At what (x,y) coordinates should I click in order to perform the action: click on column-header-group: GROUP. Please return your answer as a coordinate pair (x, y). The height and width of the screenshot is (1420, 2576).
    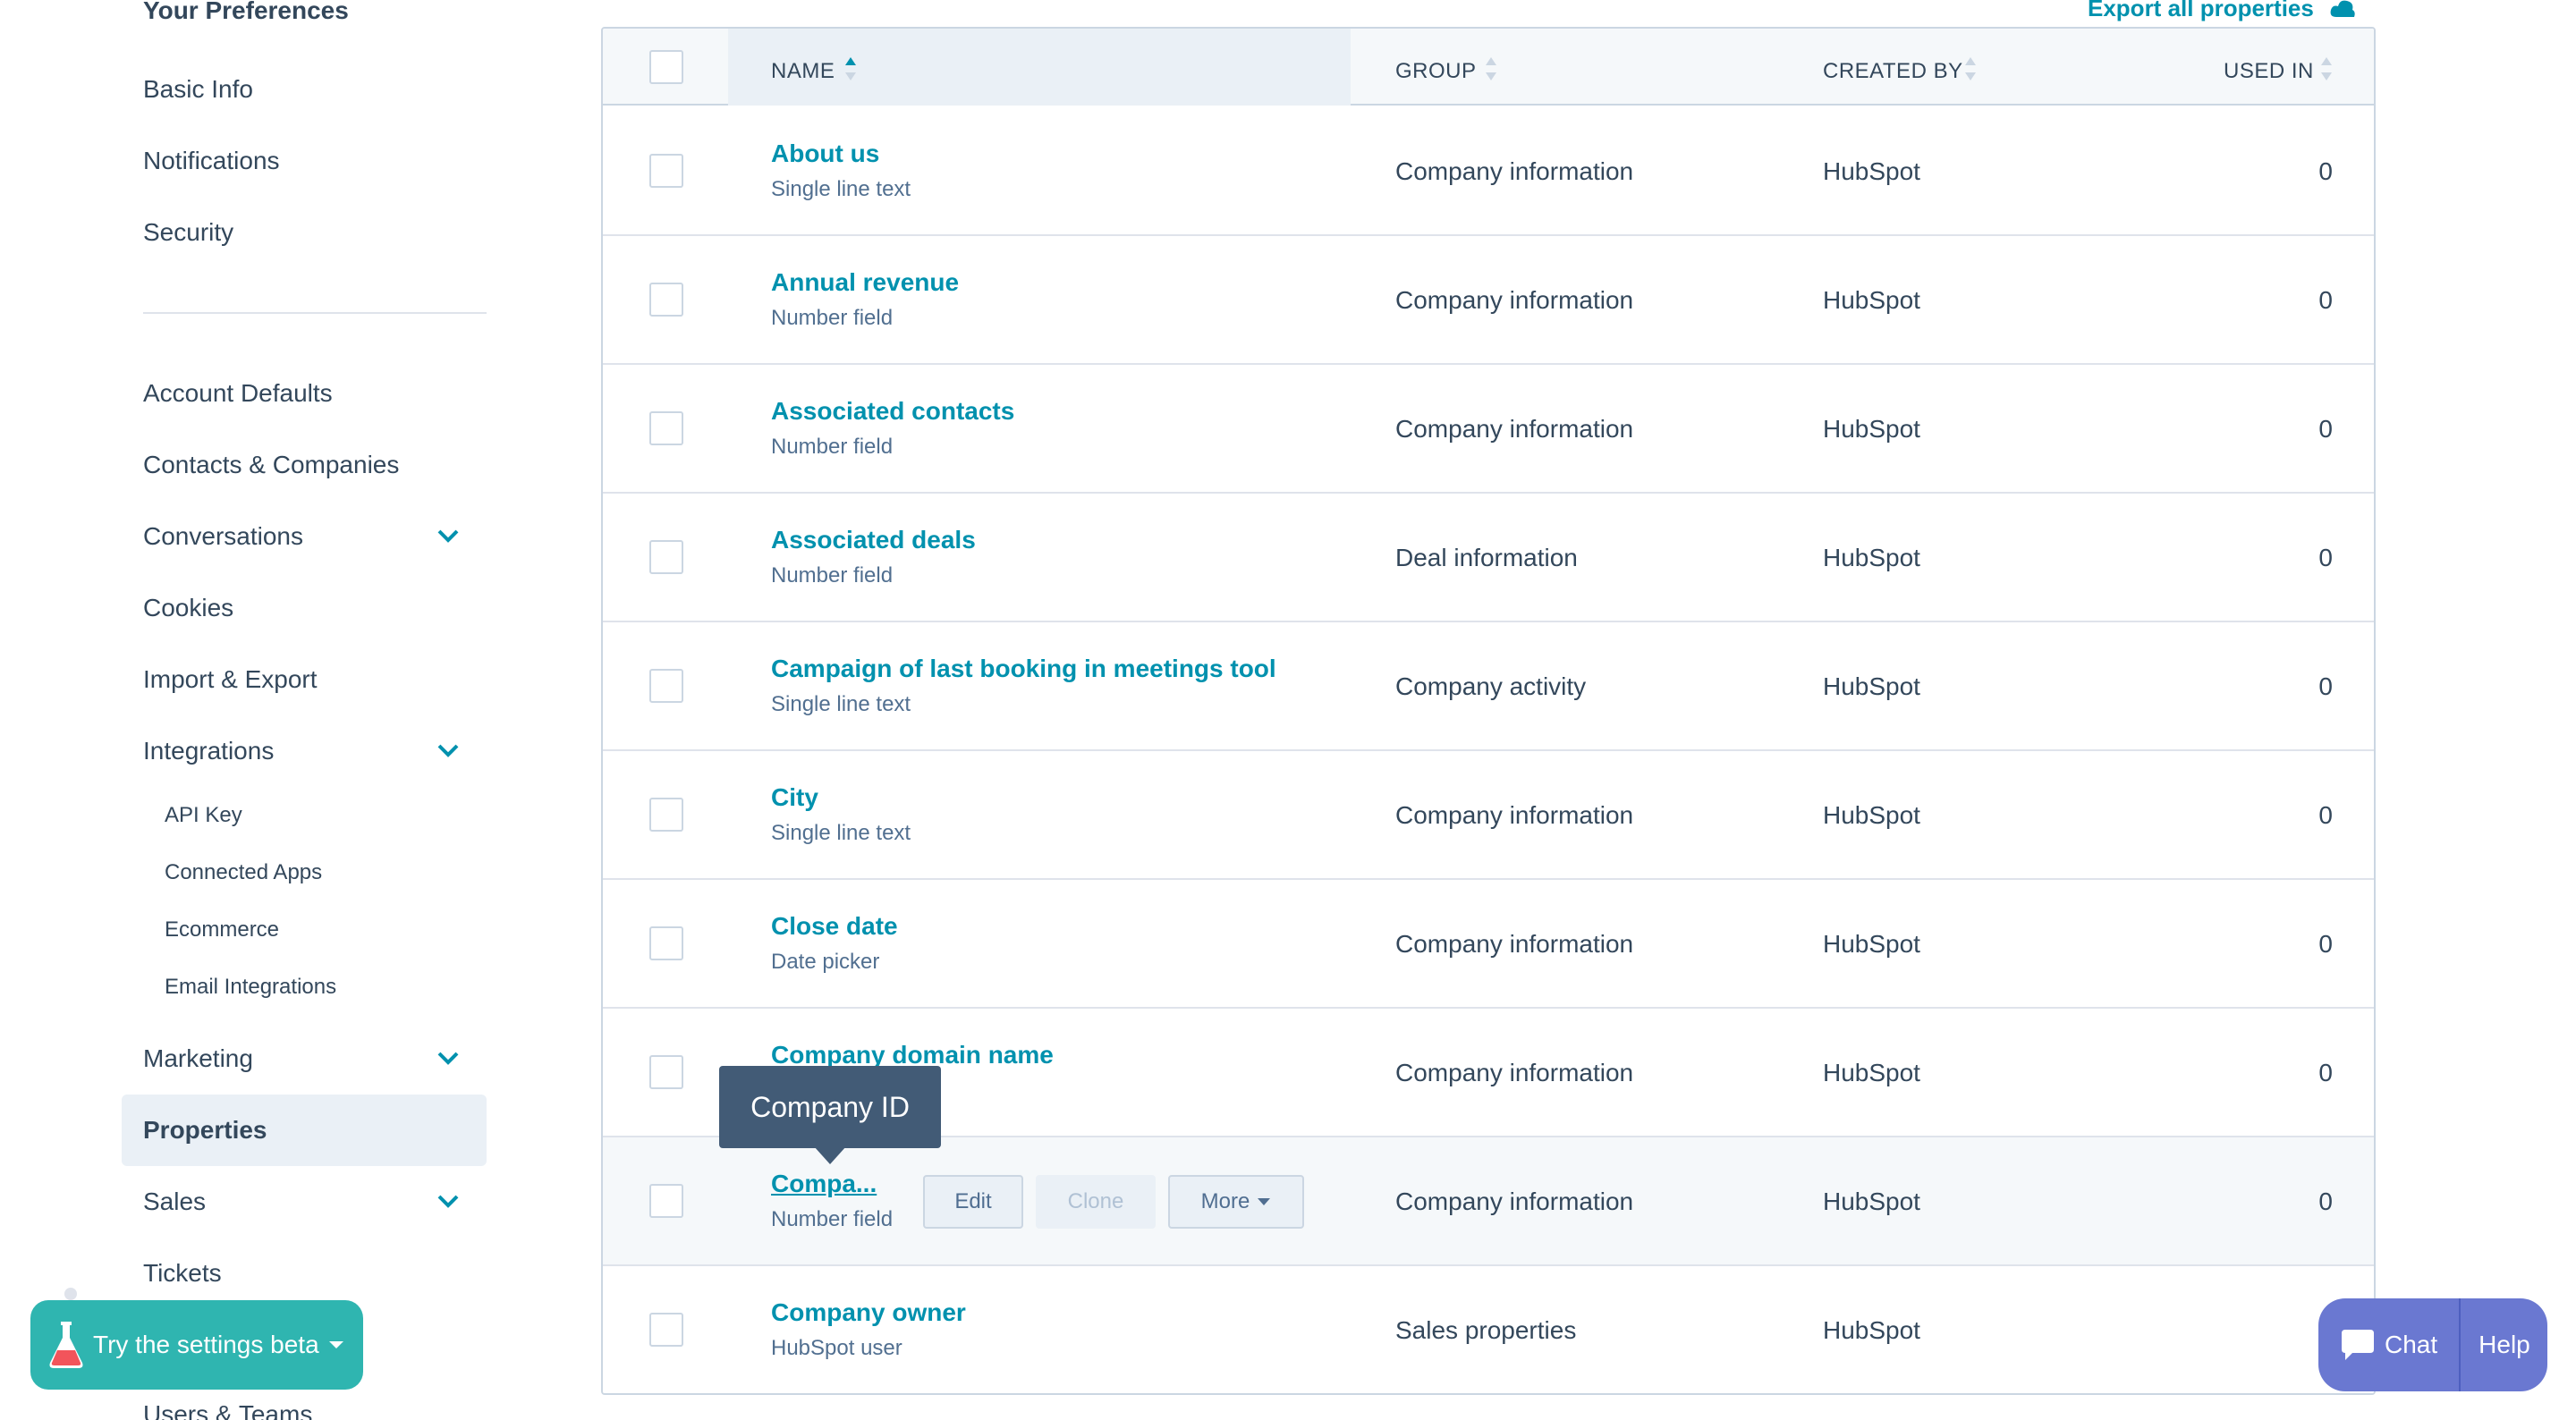
    Looking at the image, I should click on (1436, 71).